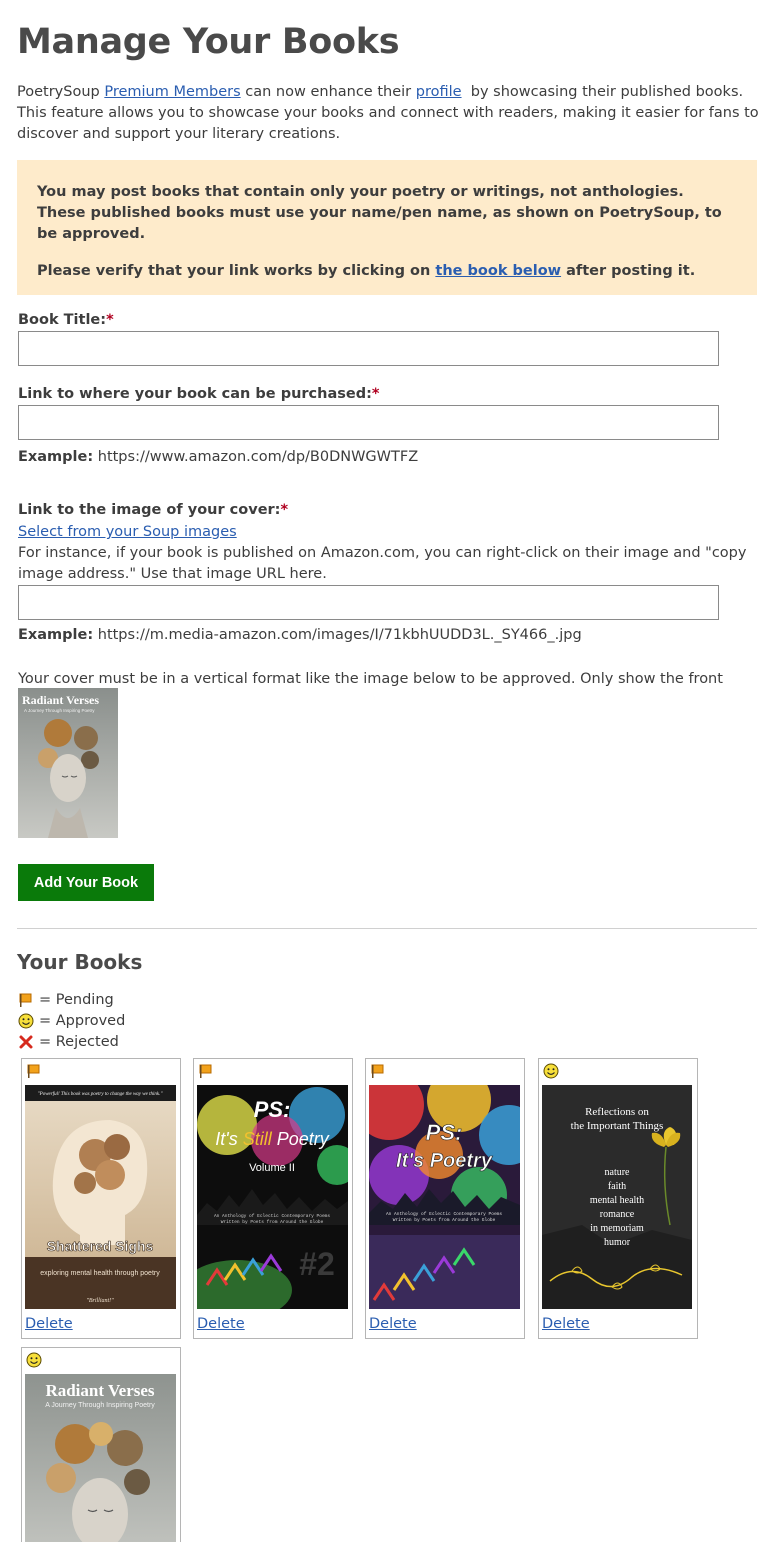 This screenshot has width=774, height=1542. I want to click on book-title-label: Book Title:*, so click(66, 320).